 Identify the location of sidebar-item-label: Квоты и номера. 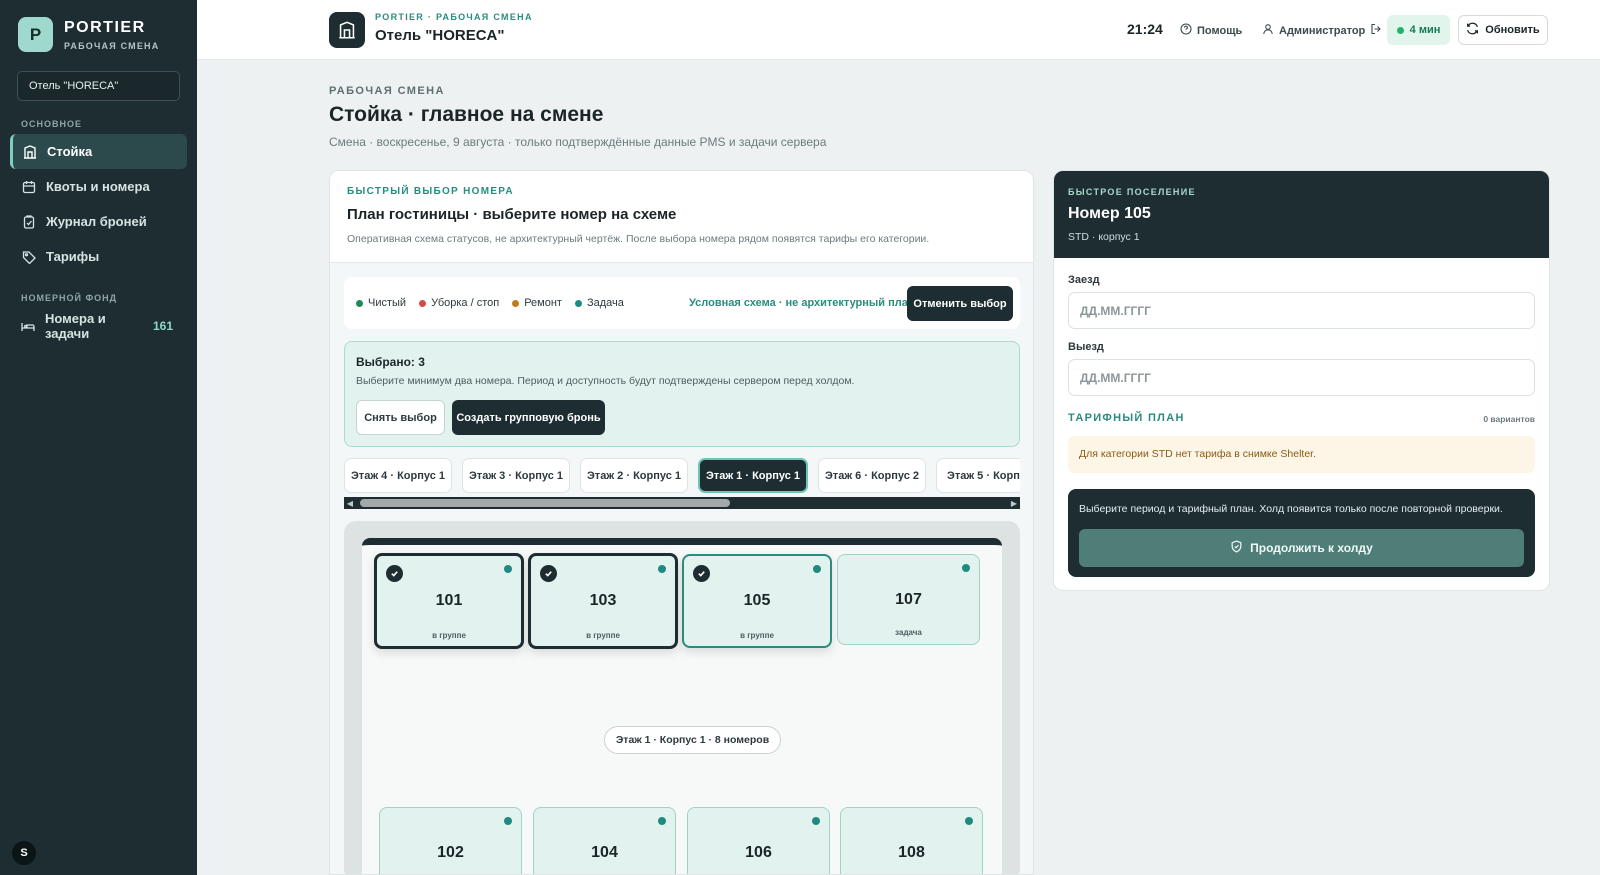
(98, 186).